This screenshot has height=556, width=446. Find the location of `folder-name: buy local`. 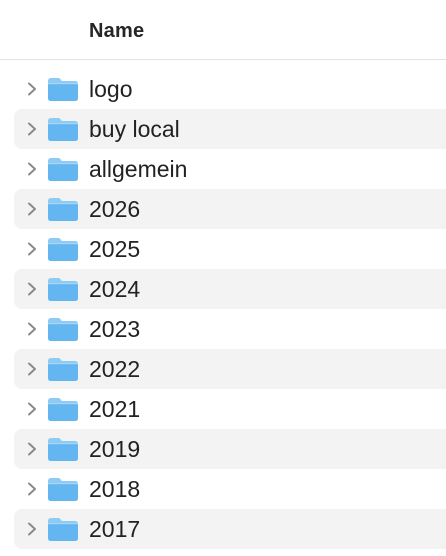

folder-name: buy local is located at coordinates (134, 129).